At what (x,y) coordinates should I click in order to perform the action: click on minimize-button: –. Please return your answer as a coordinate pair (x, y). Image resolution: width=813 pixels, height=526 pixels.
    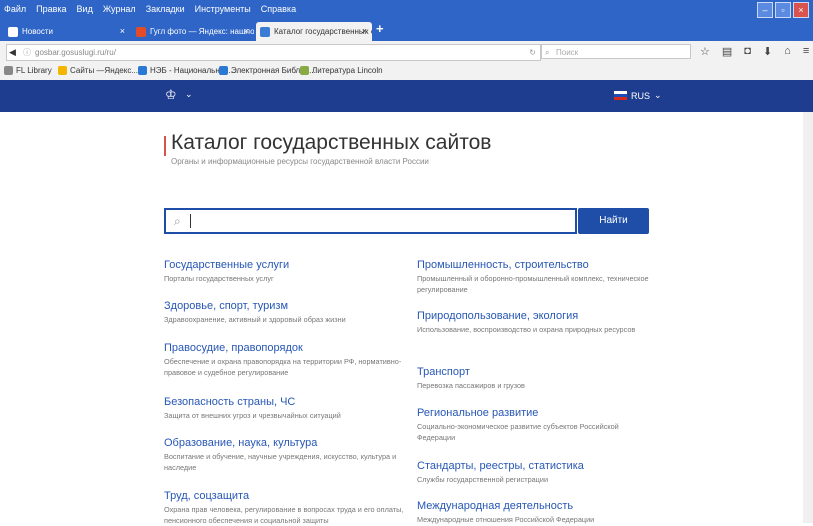
    Looking at the image, I should click on (765, 10).